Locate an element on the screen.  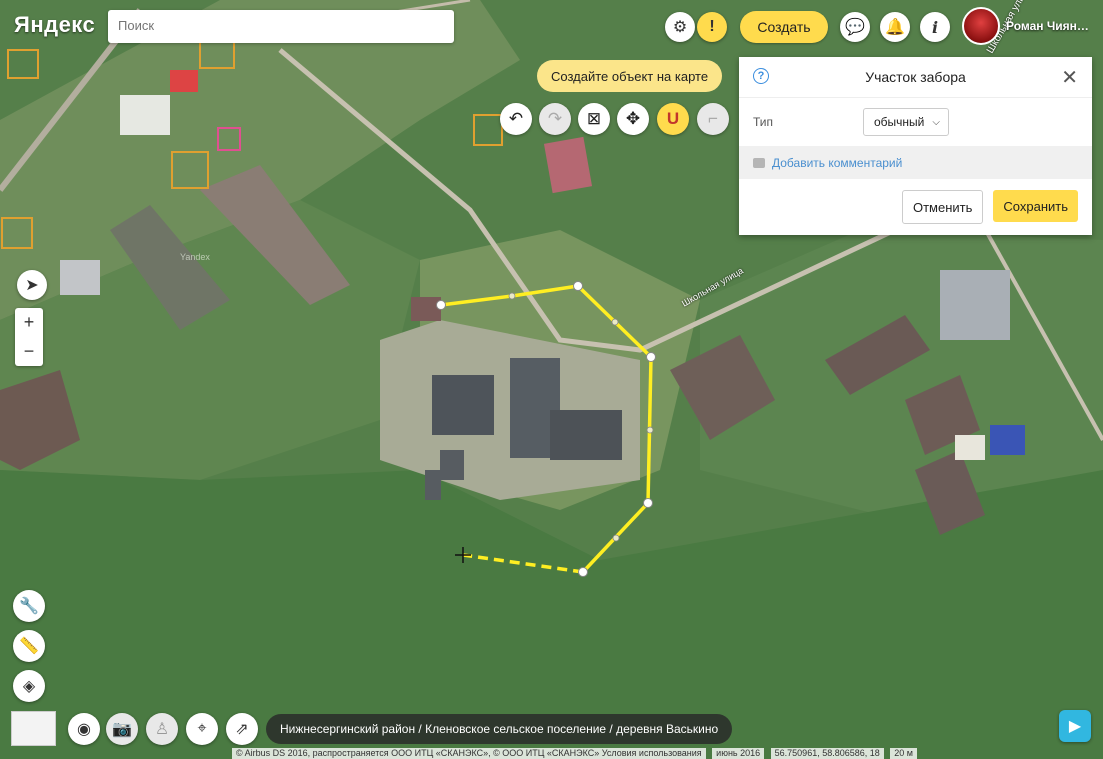
save-button: Сохранить is located at coordinates (1035, 206).